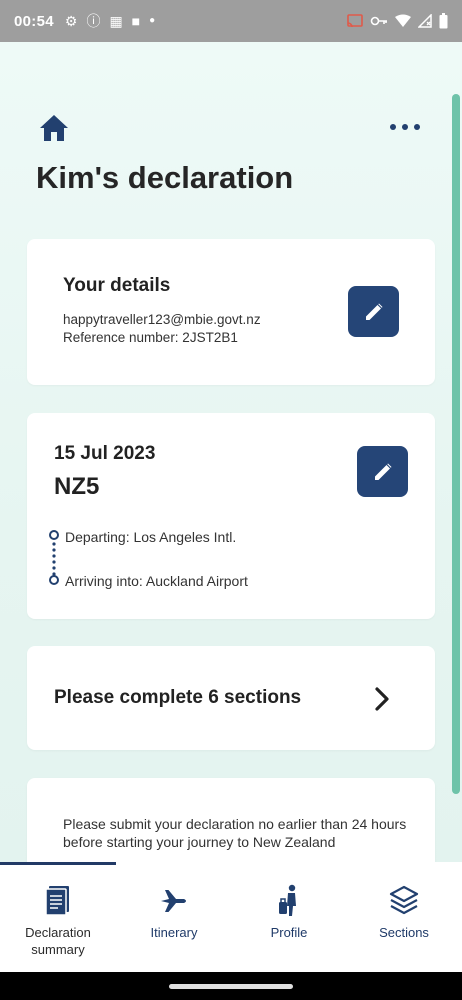  I want to click on status-right, so click(397, 21).